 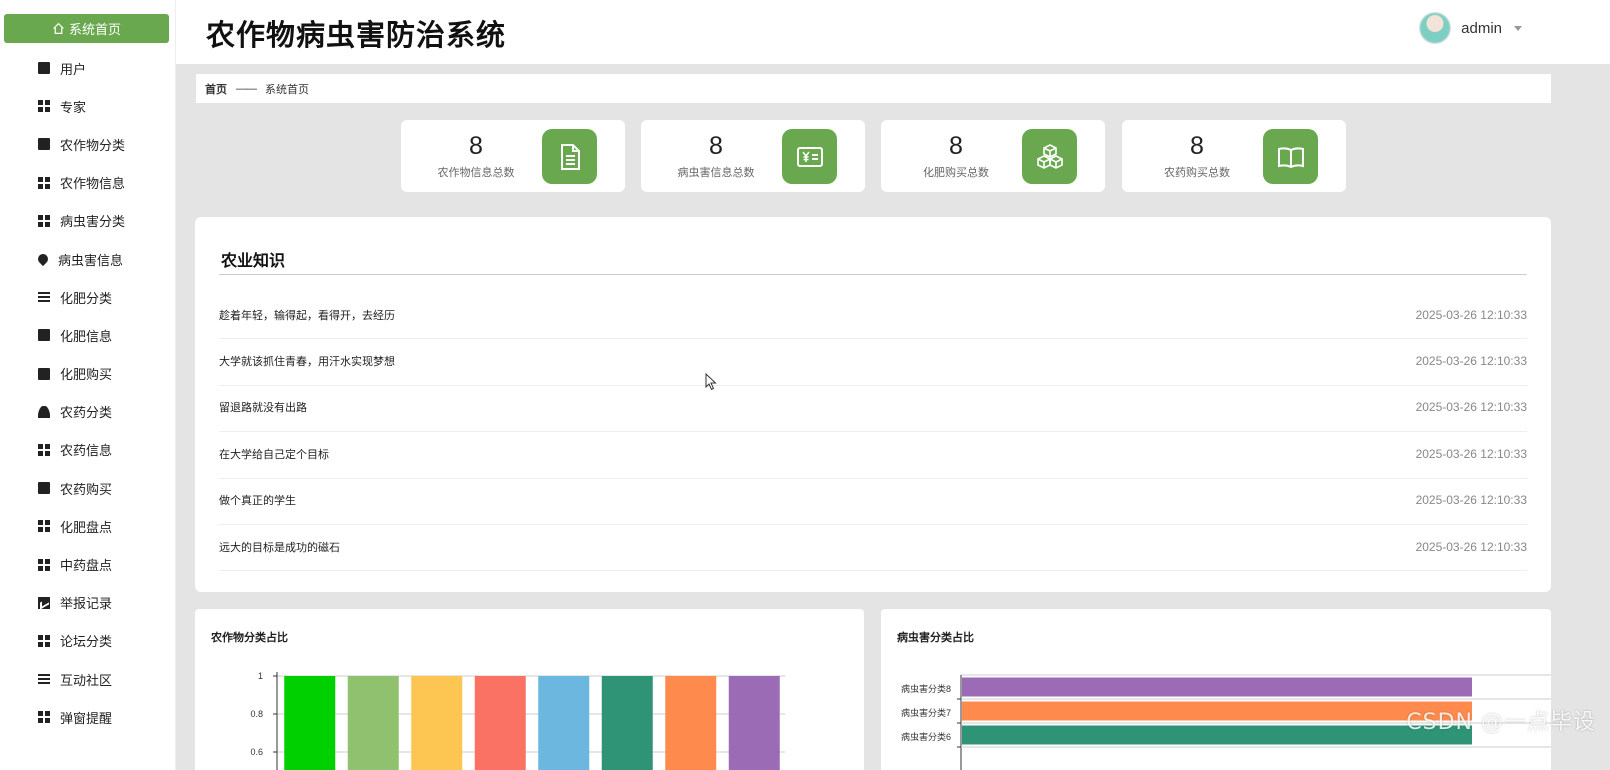 I want to click on sidebar-item: 互动社区, so click(x=88, y=679).